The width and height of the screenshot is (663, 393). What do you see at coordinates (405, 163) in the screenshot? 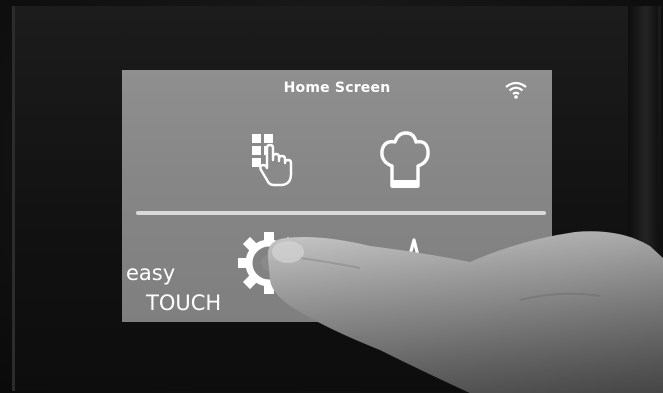
I see `chef-hat-icon` at bounding box center [405, 163].